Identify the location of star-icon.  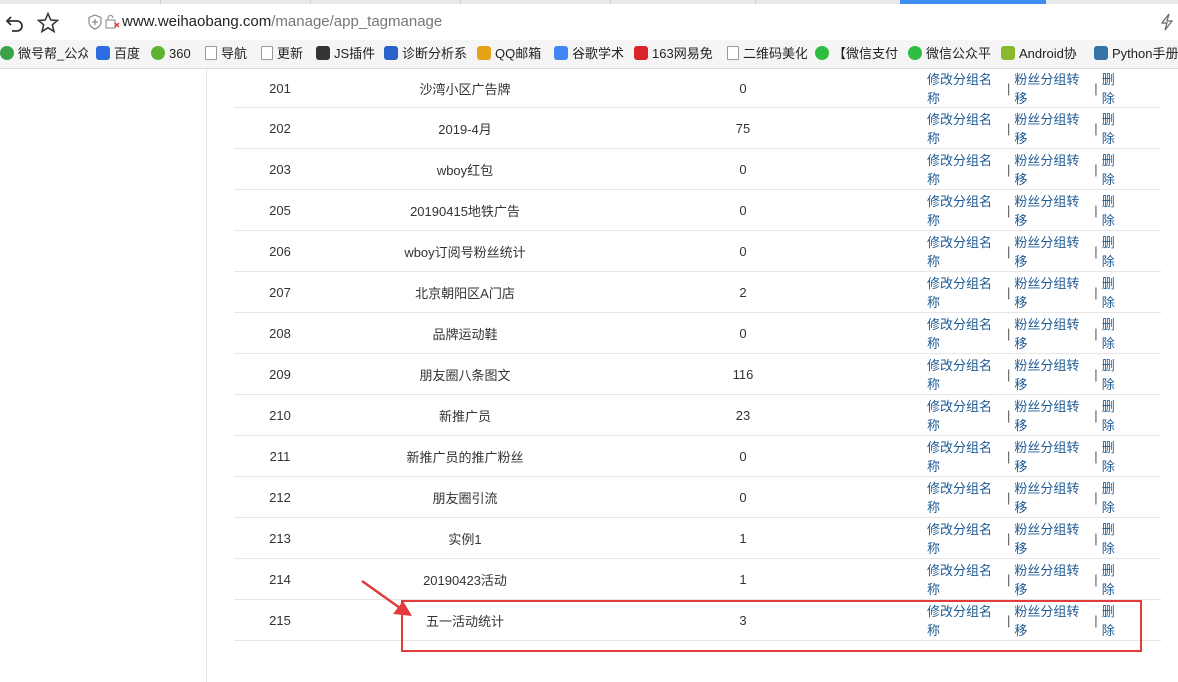
(48, 23).